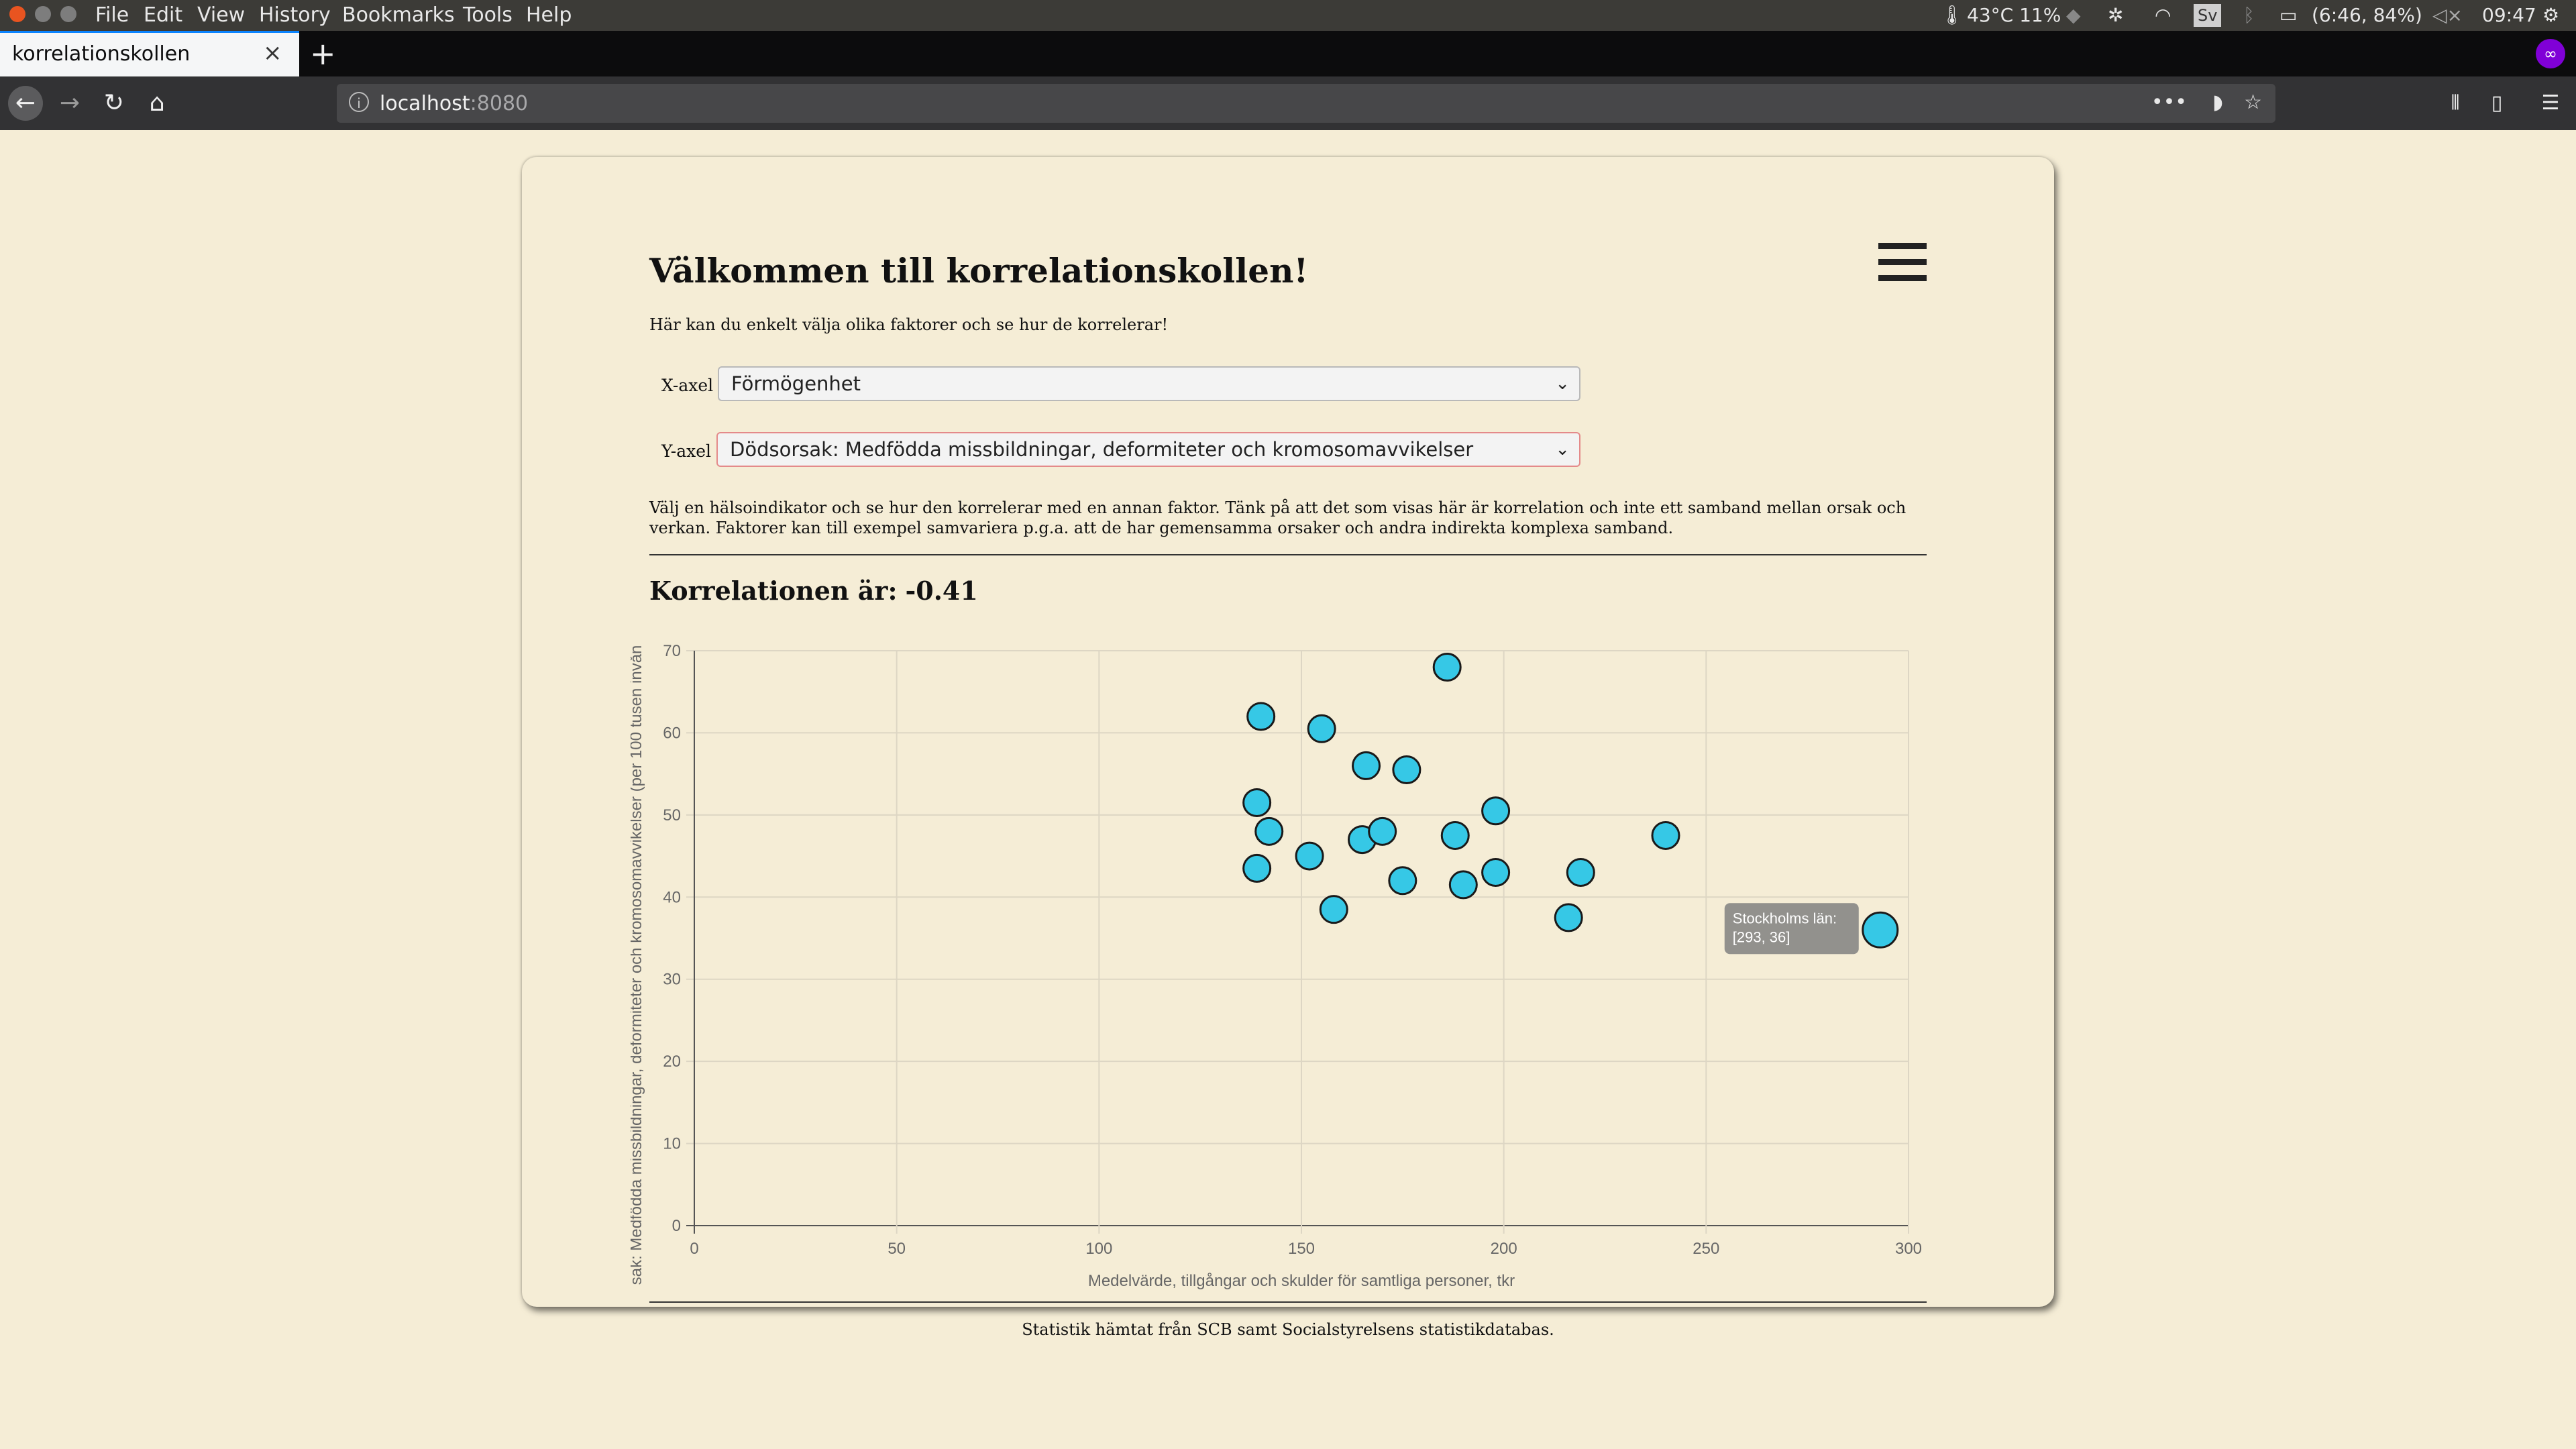 The image size is (2576, 1449). What do you see at coordinates (549, 15) in the screenshot?
I see `menu-help: Help` at bounding box center [549, 15].